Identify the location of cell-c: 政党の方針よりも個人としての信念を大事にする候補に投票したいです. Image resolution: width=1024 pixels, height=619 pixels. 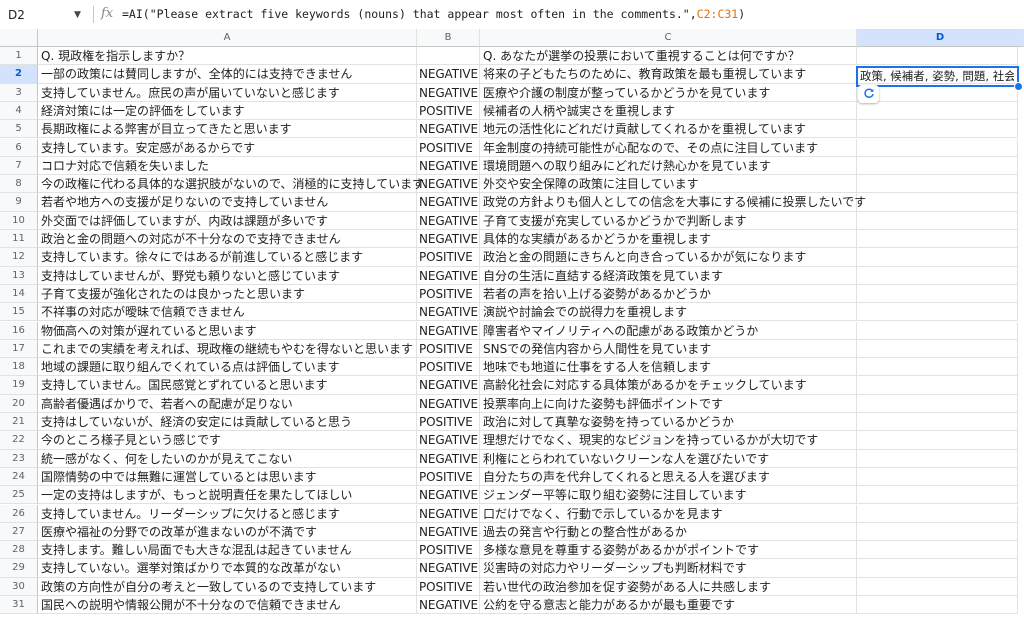
(673, 202).